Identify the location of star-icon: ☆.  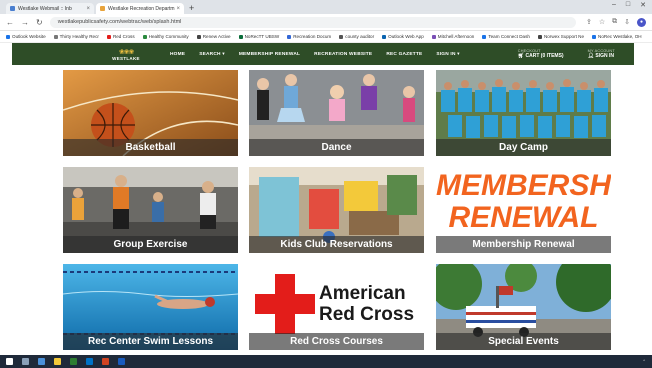
(602, 22).